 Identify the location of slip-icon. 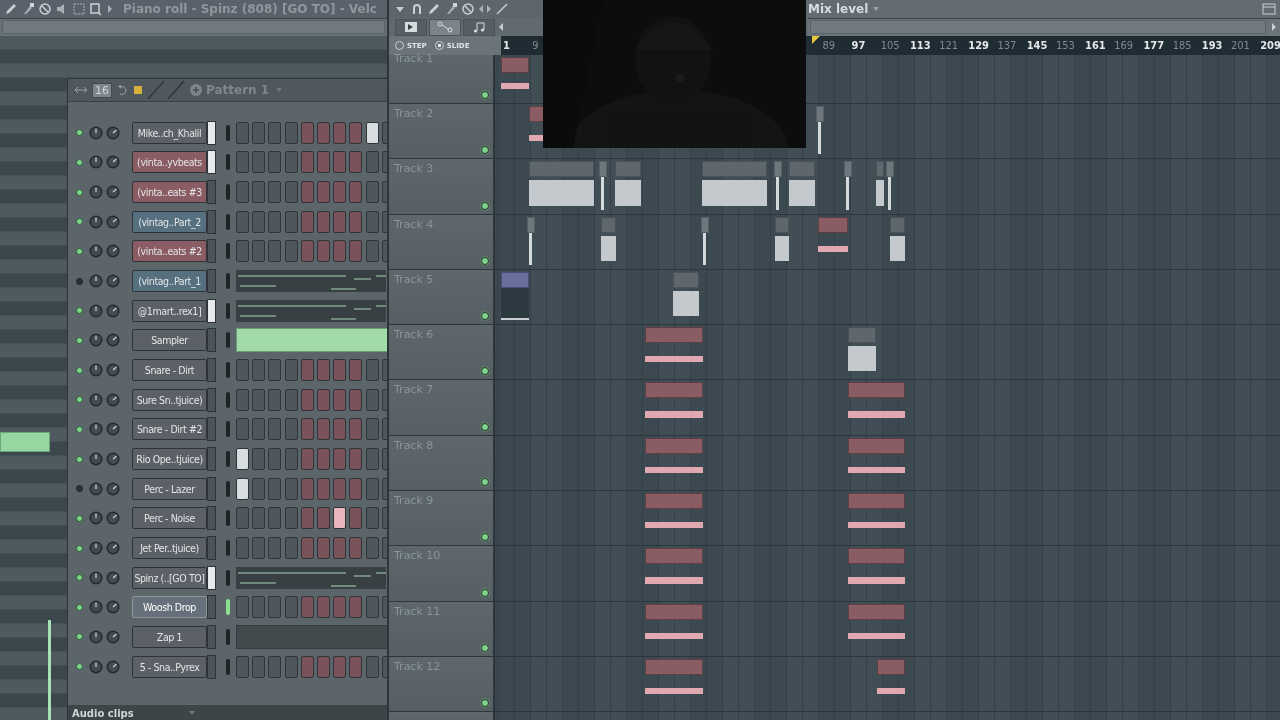
(485, 9).